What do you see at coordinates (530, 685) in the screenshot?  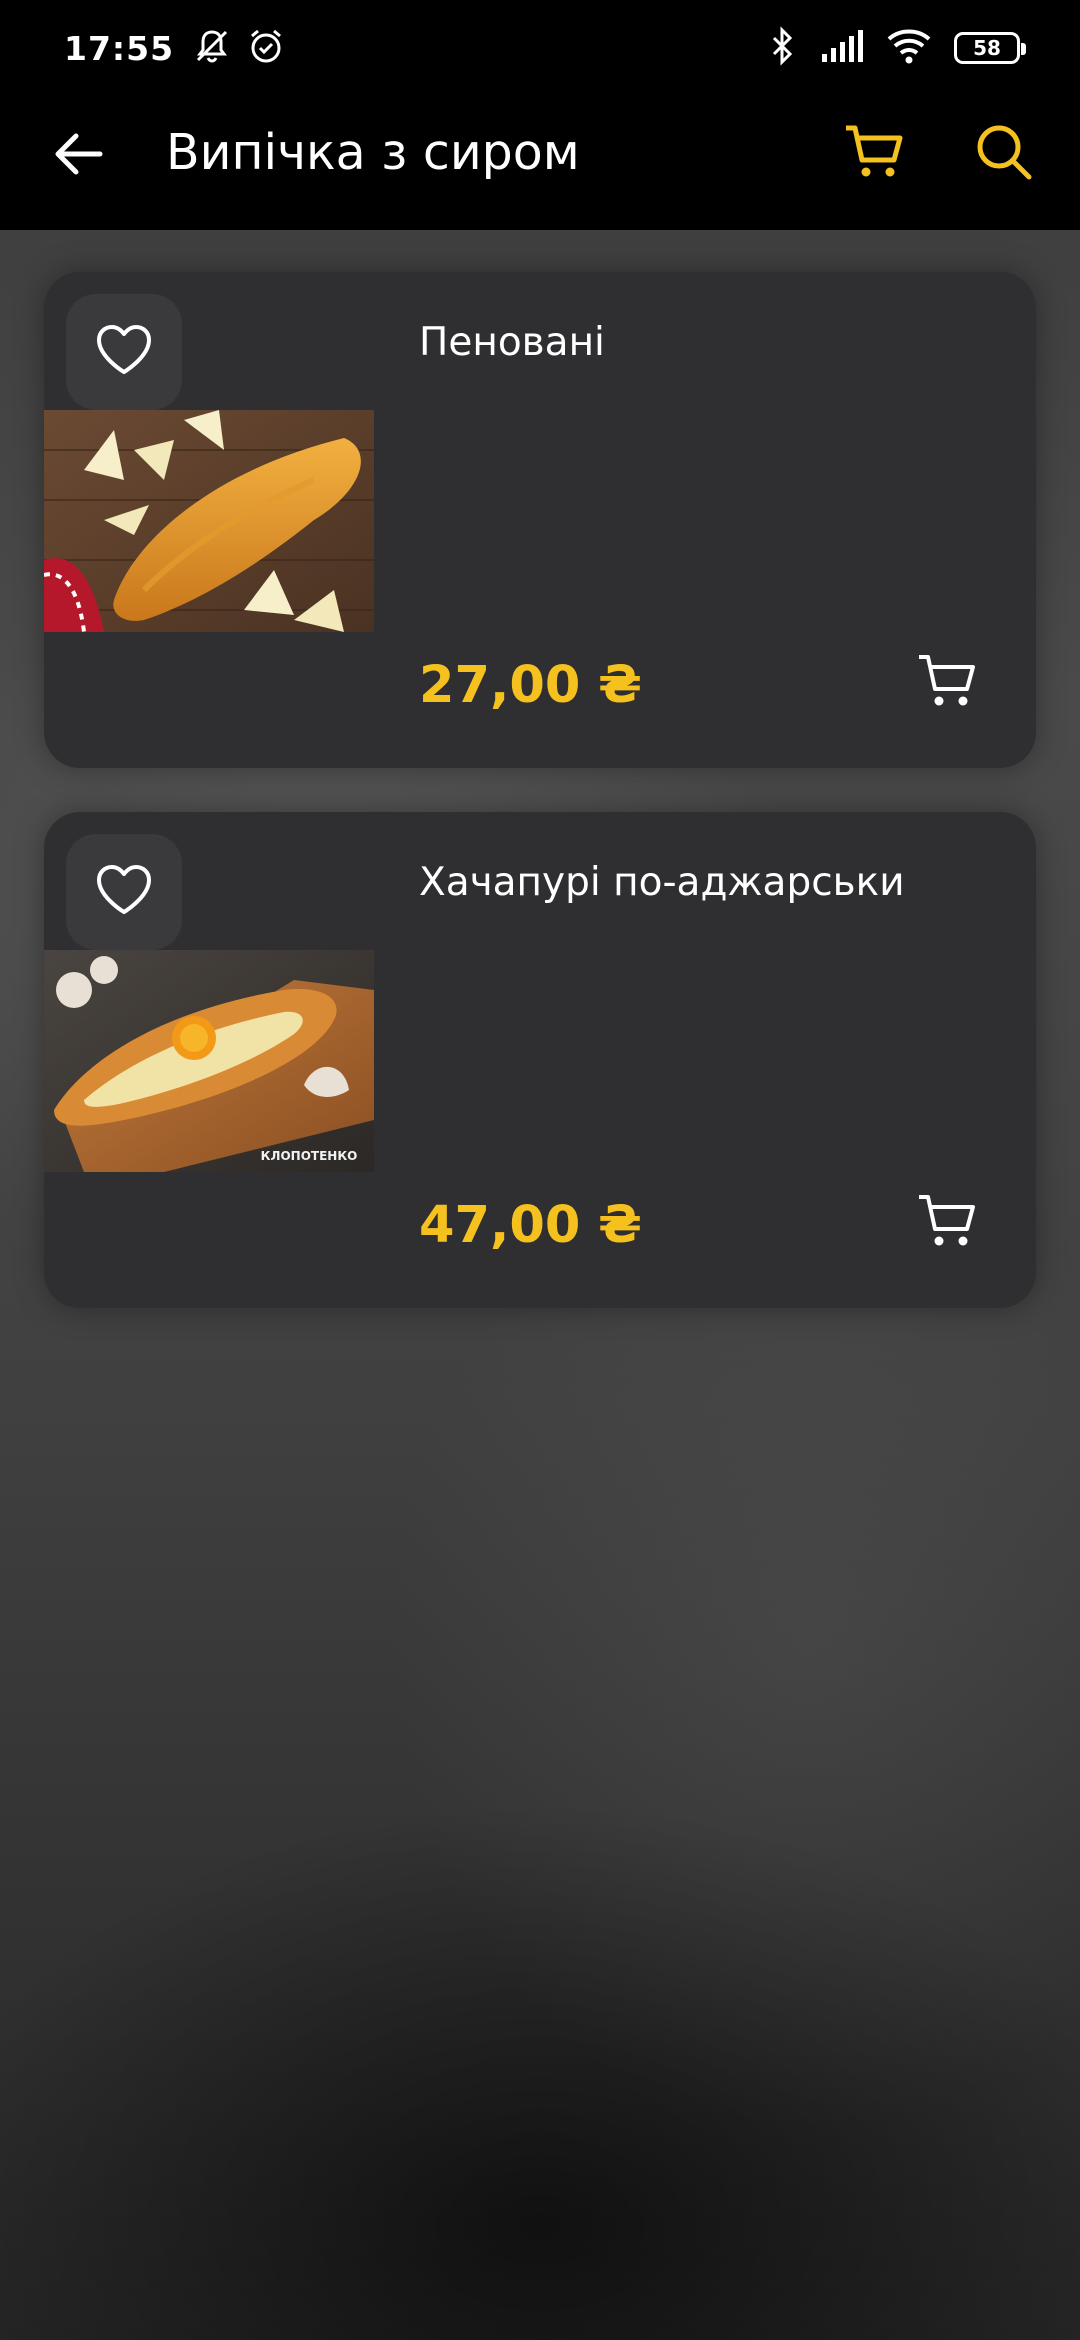 I see `product-price: 27,00 ₴` at bounding box center [530, 685].